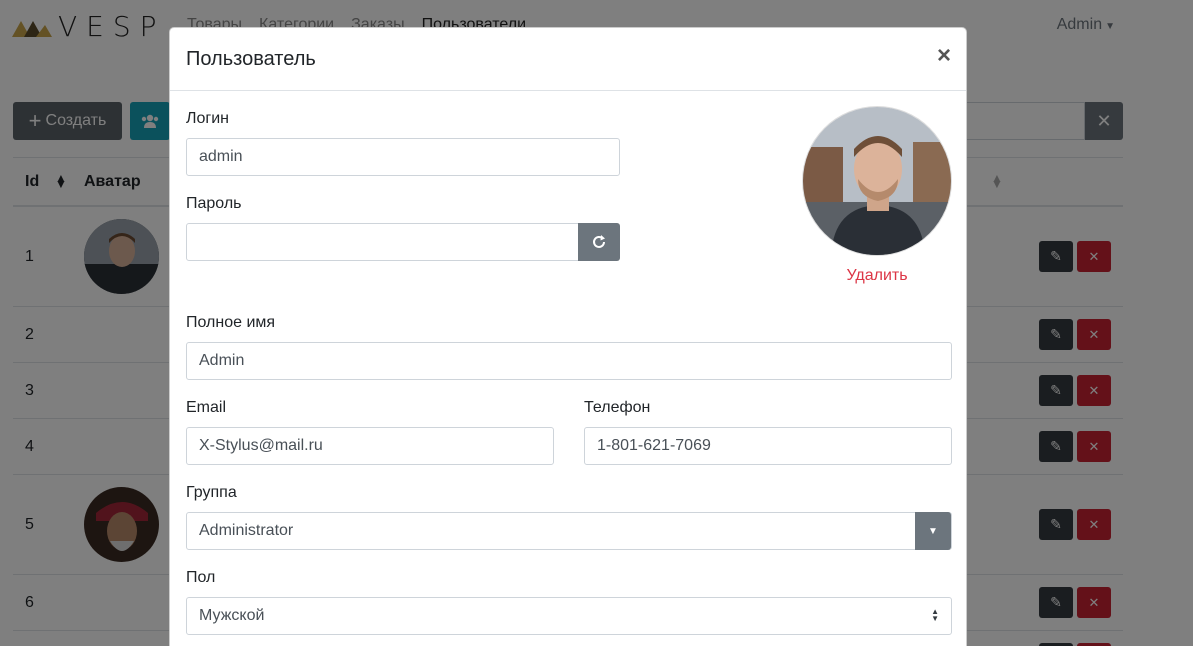 This screenshot has height=646, width=1193. I want to click on phone-input-value: 1-801-621-7069, so click(654, 445).